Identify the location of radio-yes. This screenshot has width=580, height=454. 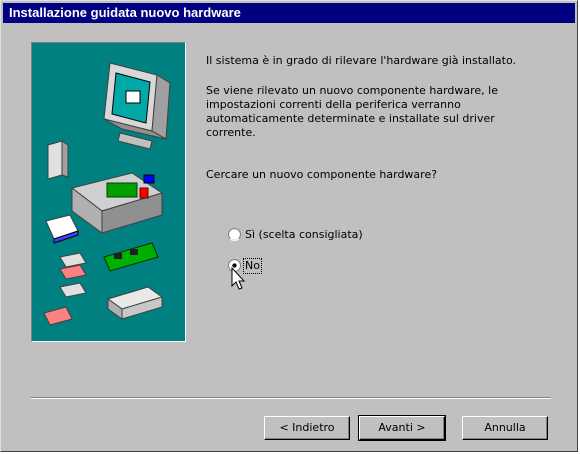
(234, 234).